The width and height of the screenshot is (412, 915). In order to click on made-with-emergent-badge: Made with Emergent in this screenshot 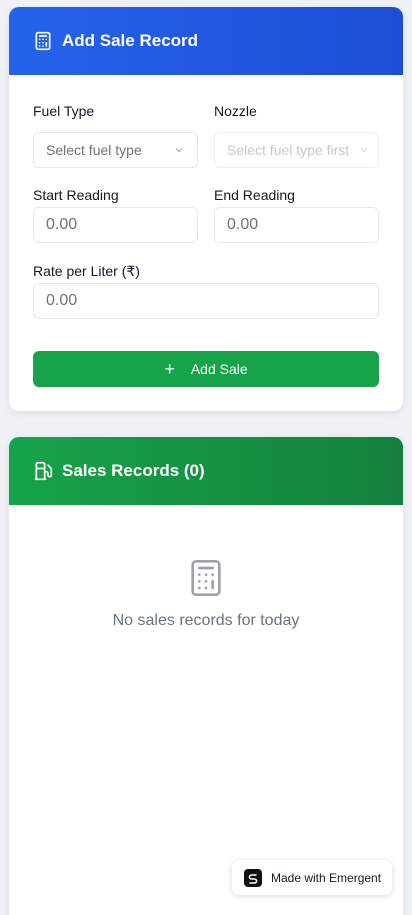, I will do `click(312, 877)`.